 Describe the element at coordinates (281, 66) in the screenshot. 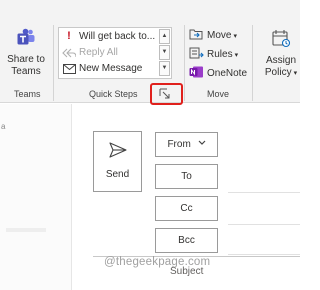

I see `assign-policy-label: Assign Policy ▾` at that location.